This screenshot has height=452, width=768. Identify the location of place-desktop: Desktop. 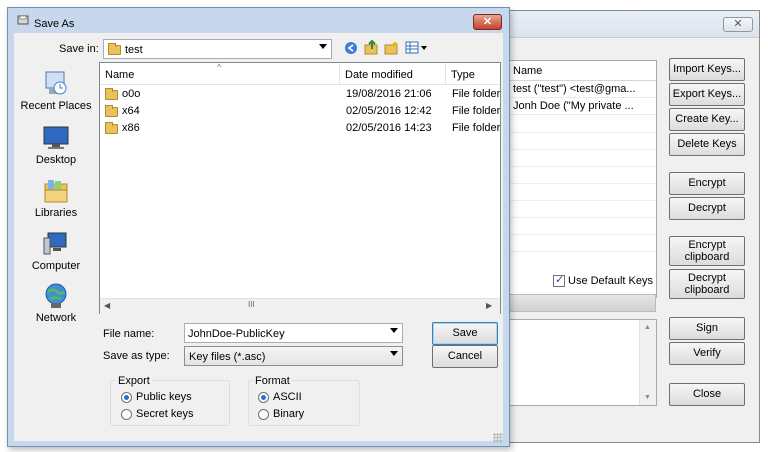
(56, 146).